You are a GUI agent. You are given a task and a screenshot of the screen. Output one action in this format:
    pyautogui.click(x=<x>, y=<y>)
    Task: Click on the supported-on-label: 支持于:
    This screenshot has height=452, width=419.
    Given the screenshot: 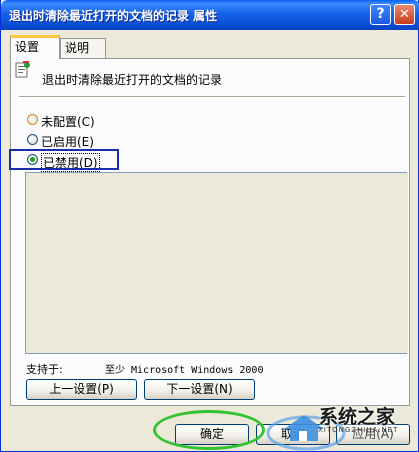 What is the action you would take?
    pyautogui.click(x=44, y=369)
    